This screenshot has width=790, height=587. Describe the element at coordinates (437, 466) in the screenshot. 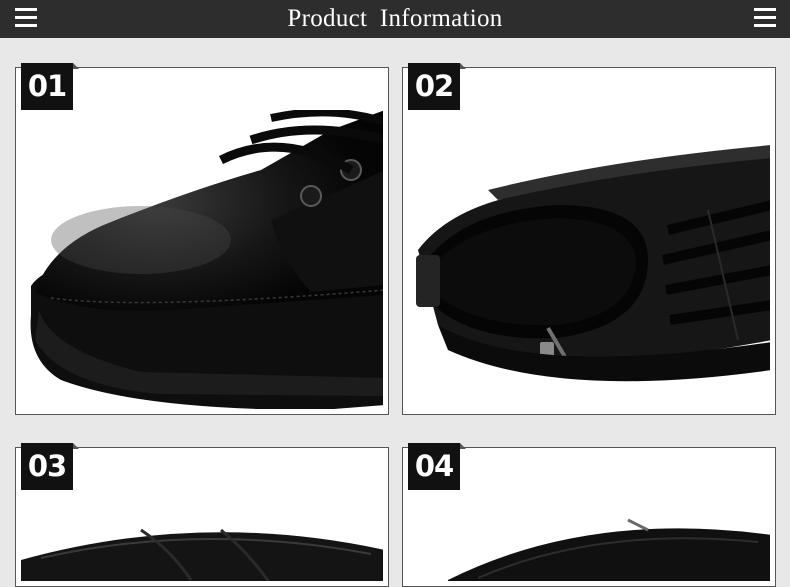

I see `panel-number-badge: 04` at that location.